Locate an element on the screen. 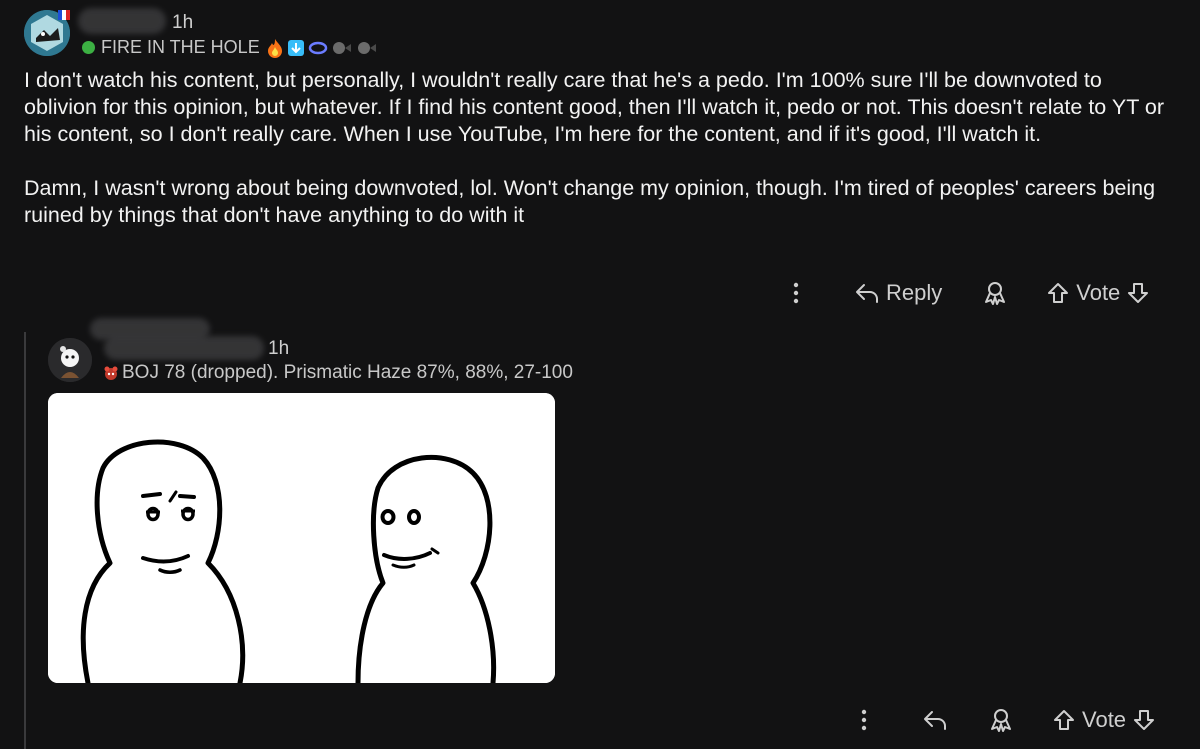 This screenshot has width=1200, height=749. comment-actions: Reply Vote is located at coordinates (967, 293).